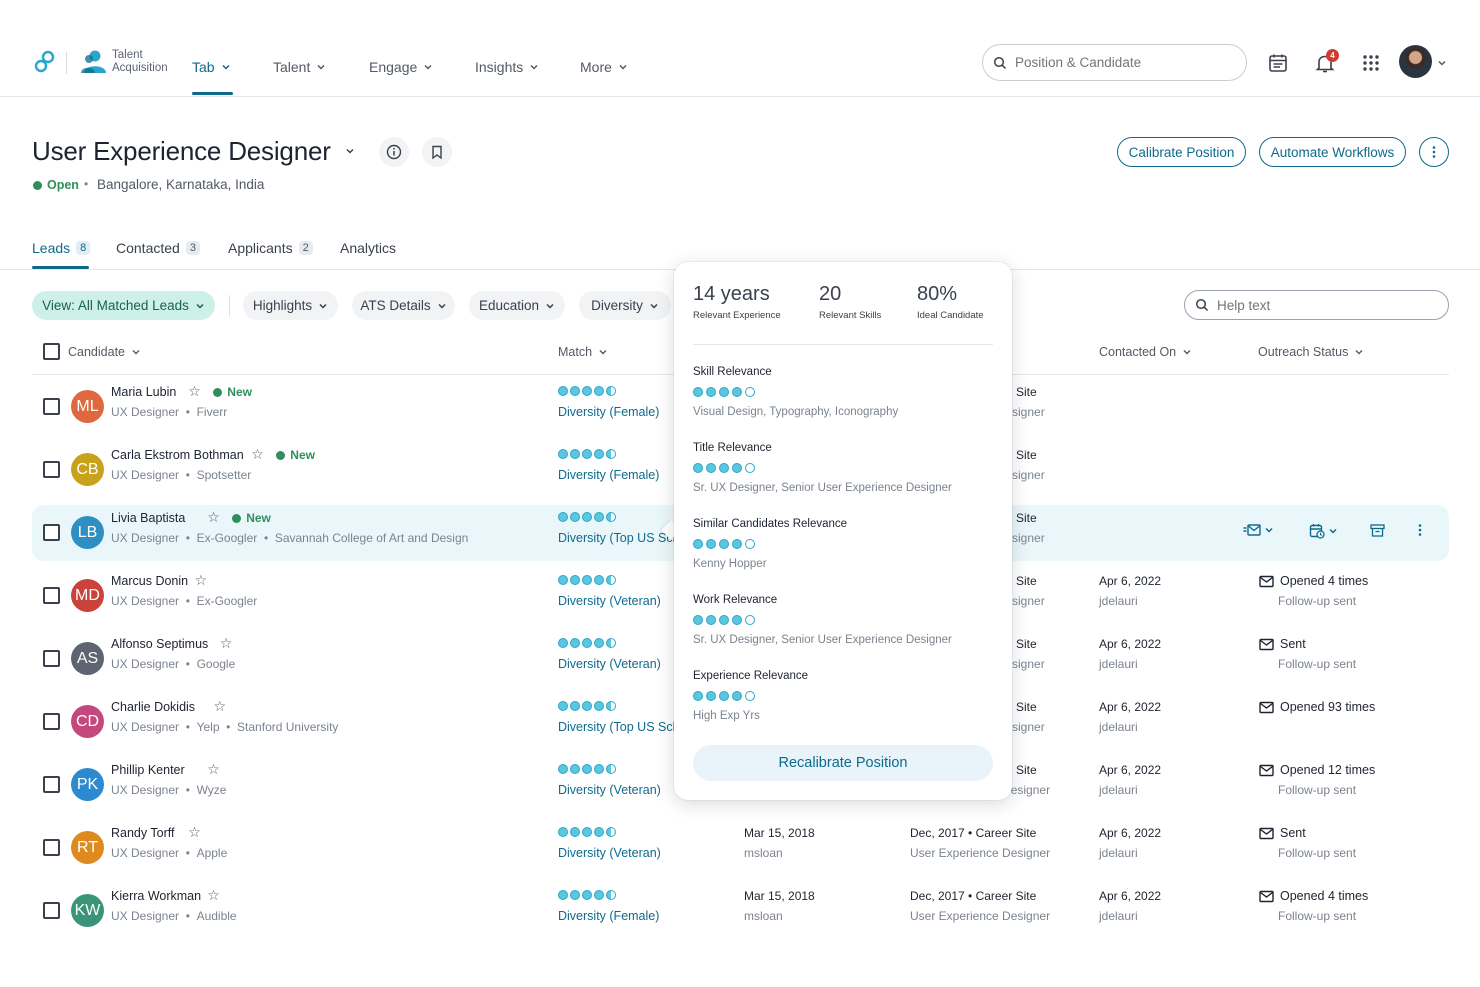 The width and height of the screenshot is (1480, 987). What do you see at coordinates (1420, 530) in the screenshot?
I see `row-more-button` at bounding box center [1420, 530].